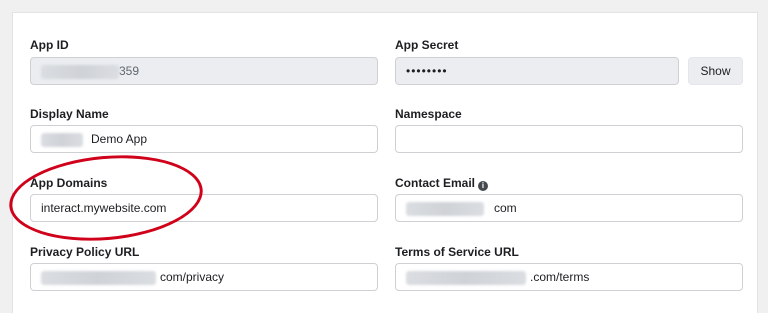 This screenshot has width=768, height=313. I want to click on info-icon: i, so click(483, 186).